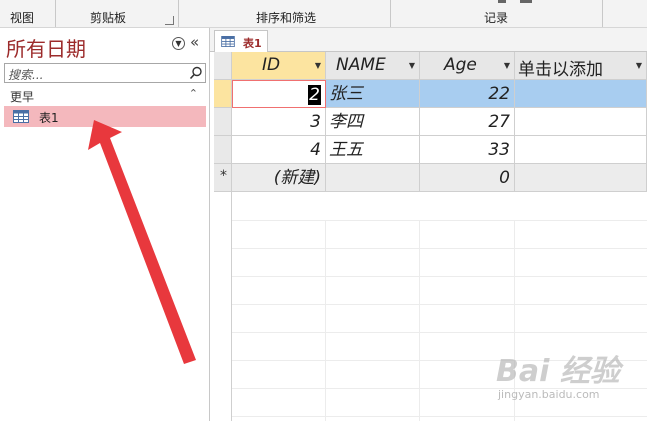  What do you see at coordinates (549, 394) in the screenshot?
I see `watermark-url: jingyan.baidu.com` at bounding box center [549, 394].